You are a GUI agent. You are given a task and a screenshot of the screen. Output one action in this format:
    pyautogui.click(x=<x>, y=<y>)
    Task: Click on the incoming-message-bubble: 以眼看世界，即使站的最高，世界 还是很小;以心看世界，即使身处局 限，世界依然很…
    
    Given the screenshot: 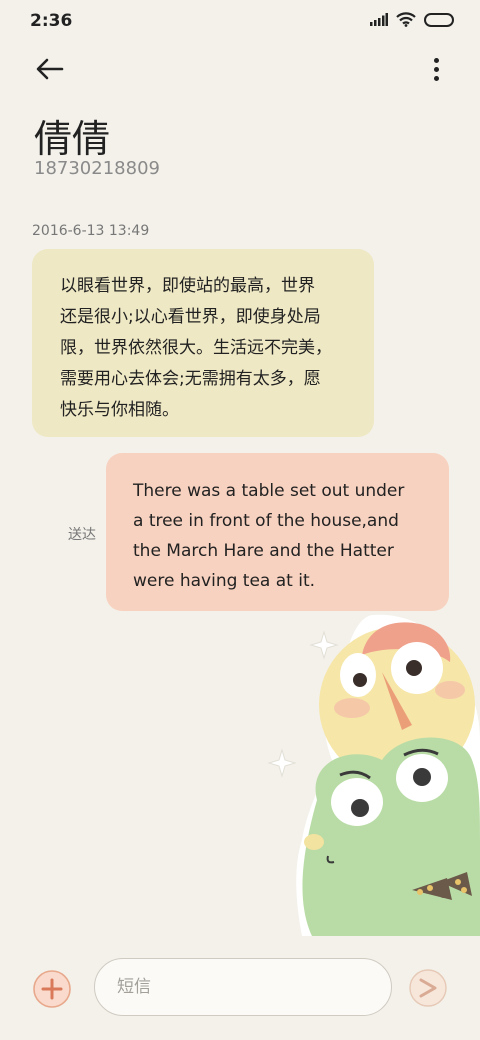 What is the action you would take?
    pyautogui.click(x=203, y=343)
    